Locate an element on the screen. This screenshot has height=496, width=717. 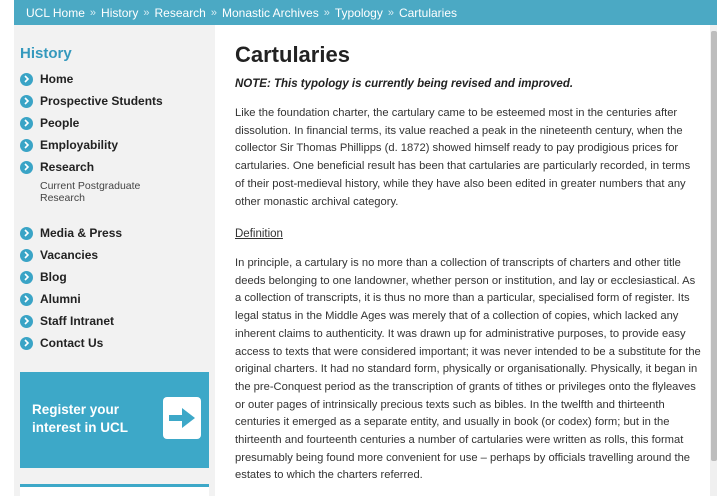
sidebar-item-label: Media & Press is located at coordinates (81, 233).